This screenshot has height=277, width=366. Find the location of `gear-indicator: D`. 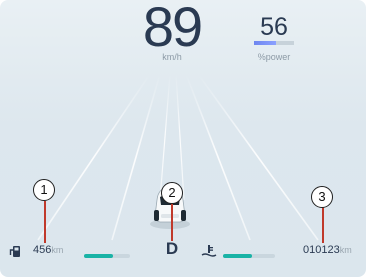

gear-indicator: D is located at coordinates (172, 248).